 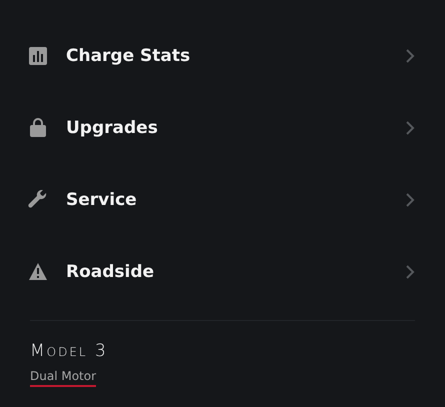 I want to click on menu-label: Roadside, so click(x=111, y=272).